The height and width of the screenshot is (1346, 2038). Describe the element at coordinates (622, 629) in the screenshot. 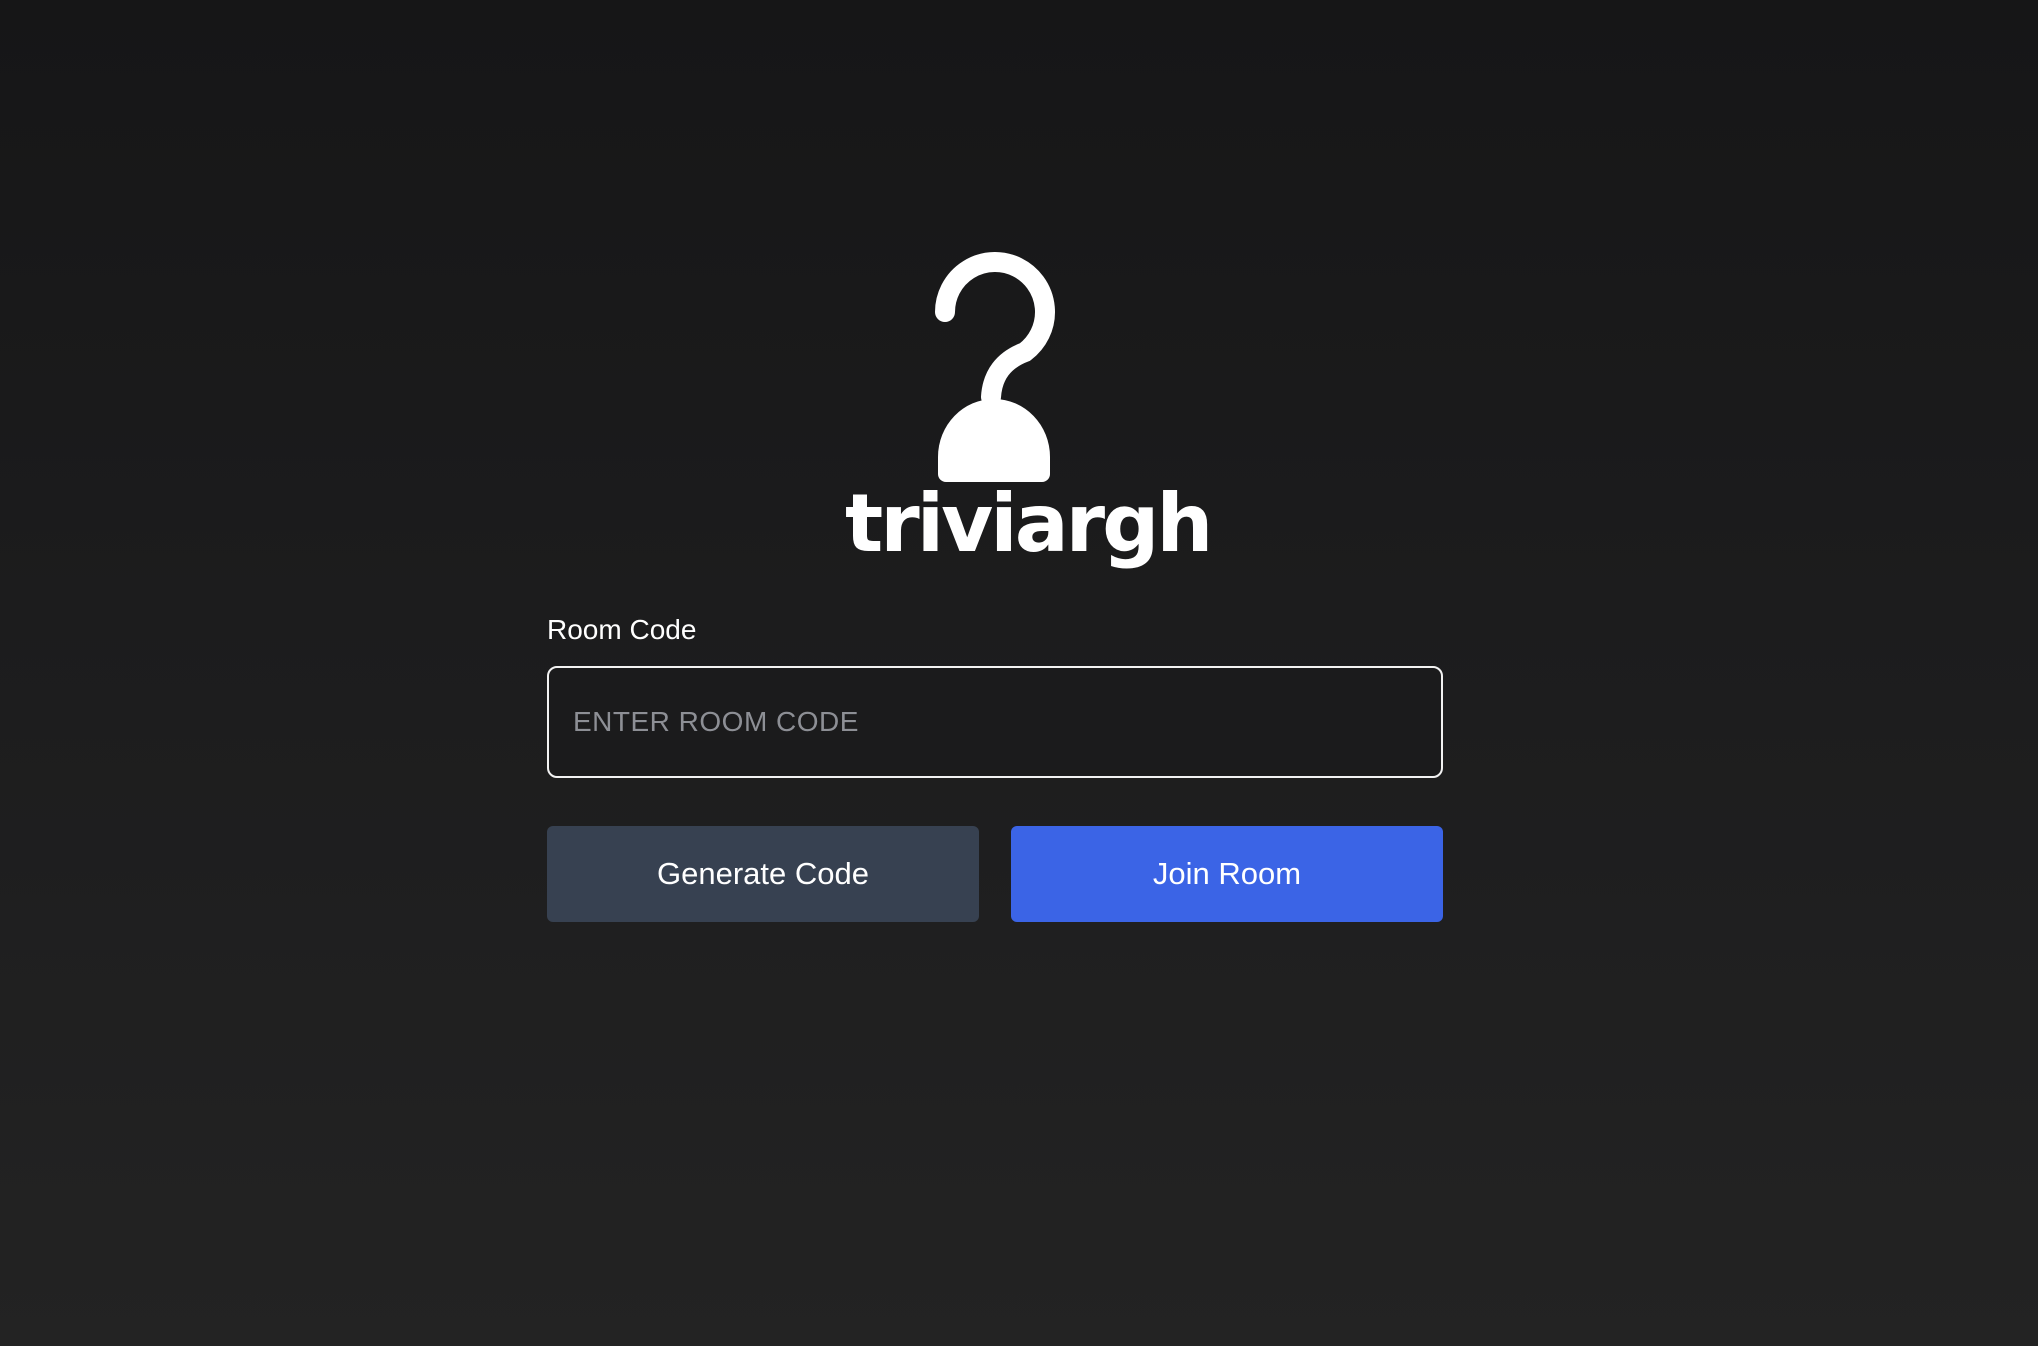

I see `room-code-label: Room Code` at that location.